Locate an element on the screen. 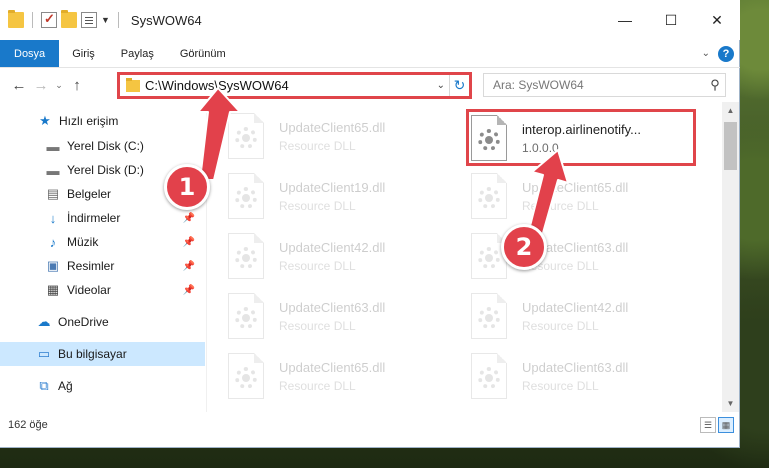 The height and width of the screenshot is (468, 769). nav-item-label: Yerel Disk (D:) is located at coordinates (105, 170).